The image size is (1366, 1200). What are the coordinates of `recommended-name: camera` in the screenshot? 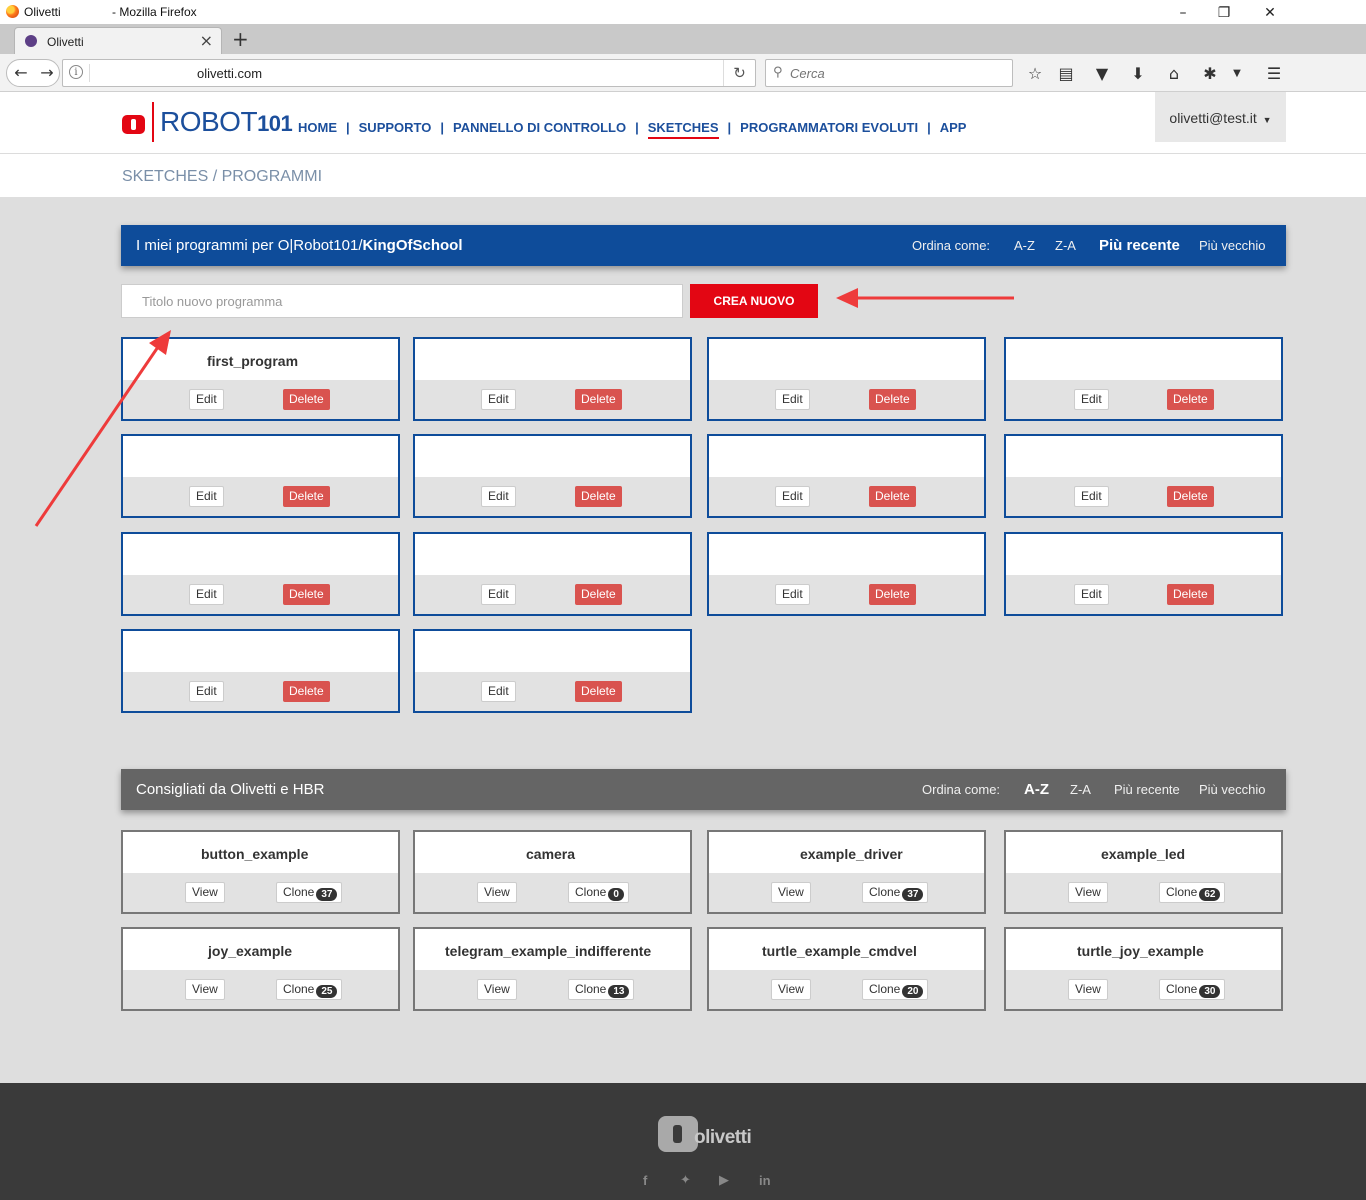 It's located at (551, 854).